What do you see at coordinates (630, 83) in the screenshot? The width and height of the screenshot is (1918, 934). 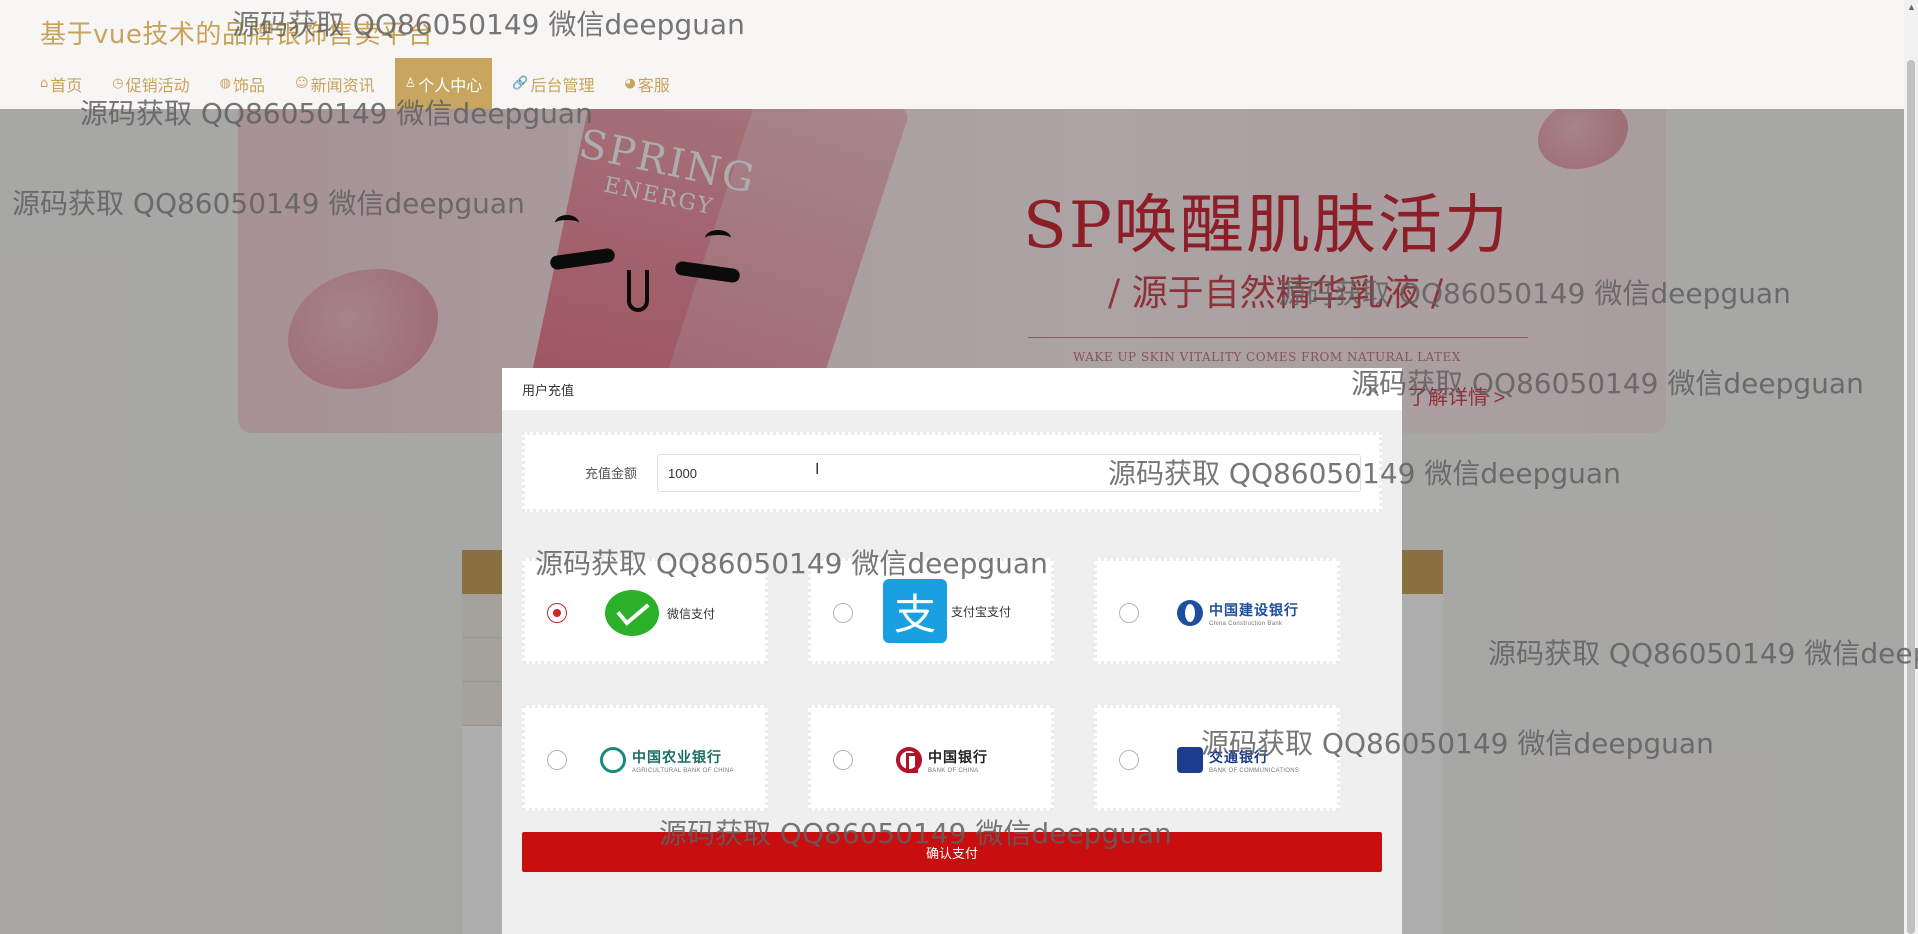 I see `service-icon: ◕` at bounding box center [630, 83].